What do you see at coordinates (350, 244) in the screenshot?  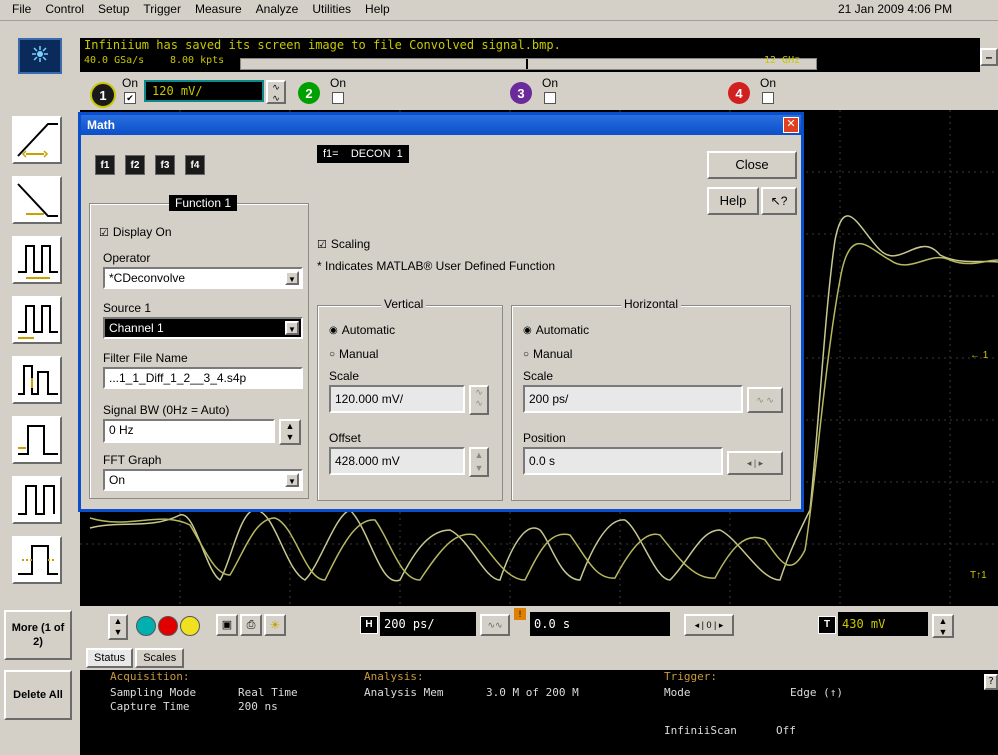 I see `scaling-label: Scaling` at bounding box center [350, 244].